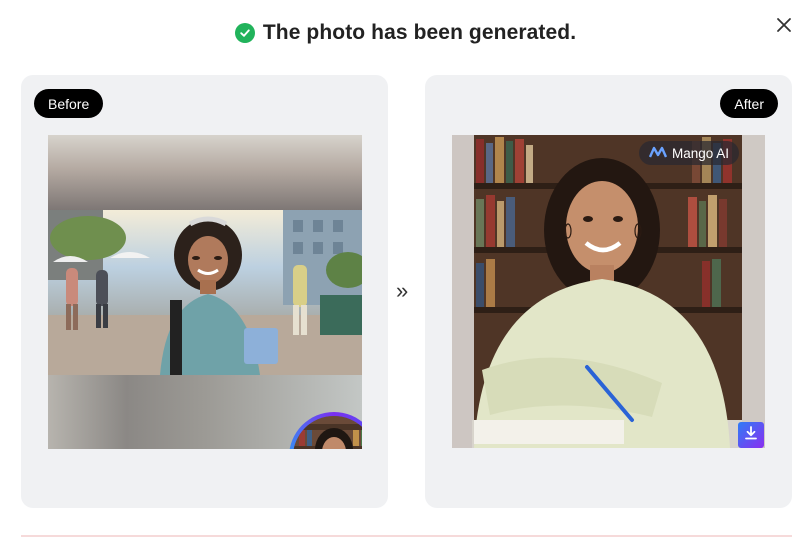 This screenshot has height=538, width=811. What do you see at coordinates (205, 172) in the screenshot?
I see `blurred-fill-top` at bounding box center [205, 172].